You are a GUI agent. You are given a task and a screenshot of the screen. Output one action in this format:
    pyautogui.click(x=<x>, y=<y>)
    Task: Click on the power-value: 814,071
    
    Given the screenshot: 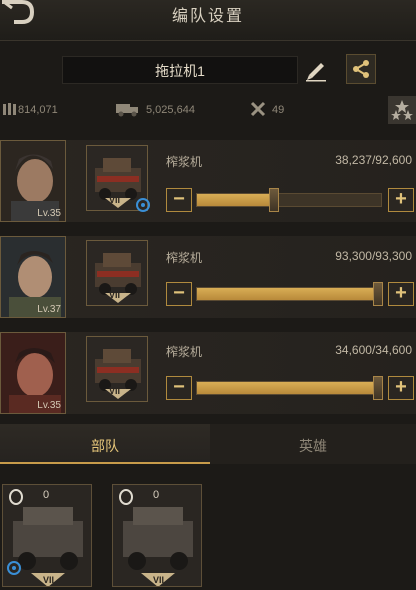 What is the action you would take?
    pyautogui.click(x=38, y=110)
    